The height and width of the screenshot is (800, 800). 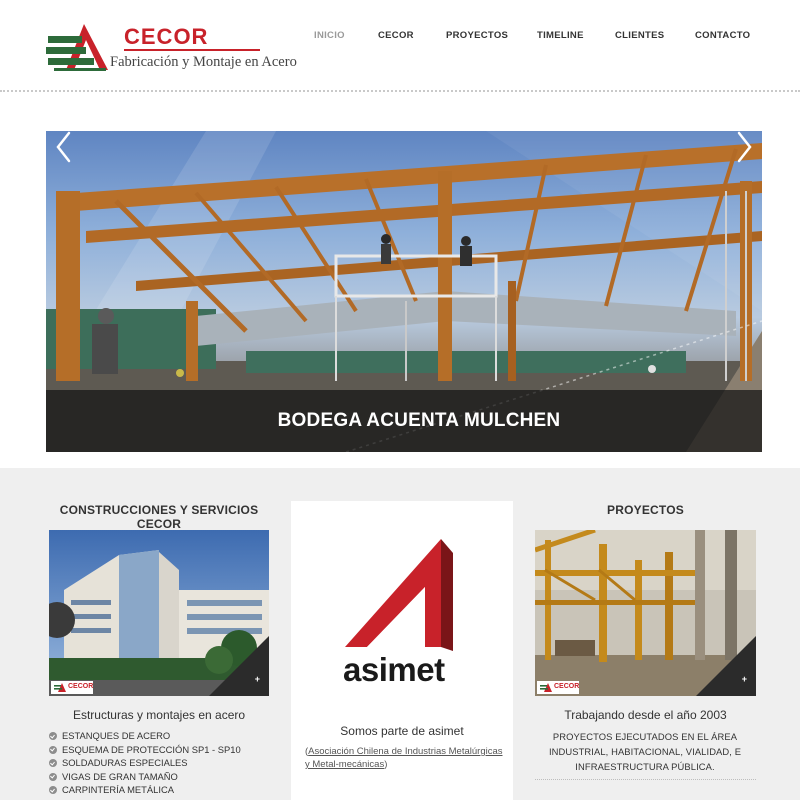 I want to click on left-column-subtitle: Estructuras y montajes en acero, so click(x=159, y=715).